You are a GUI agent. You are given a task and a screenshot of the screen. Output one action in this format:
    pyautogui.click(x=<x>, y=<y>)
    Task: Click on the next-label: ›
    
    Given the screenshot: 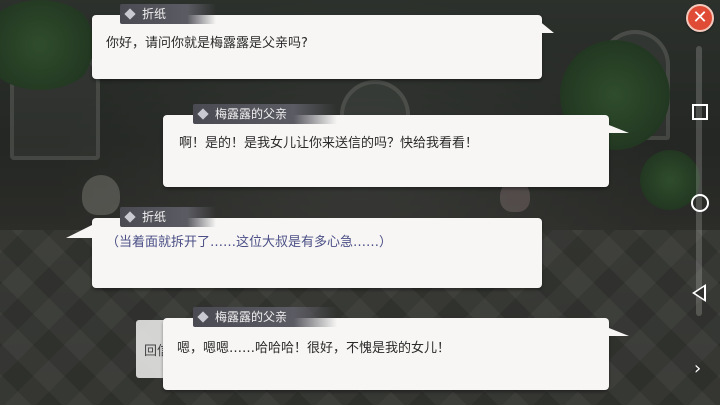 What is the action you would take?
    pyautogui.click(x=698, y=368)
    